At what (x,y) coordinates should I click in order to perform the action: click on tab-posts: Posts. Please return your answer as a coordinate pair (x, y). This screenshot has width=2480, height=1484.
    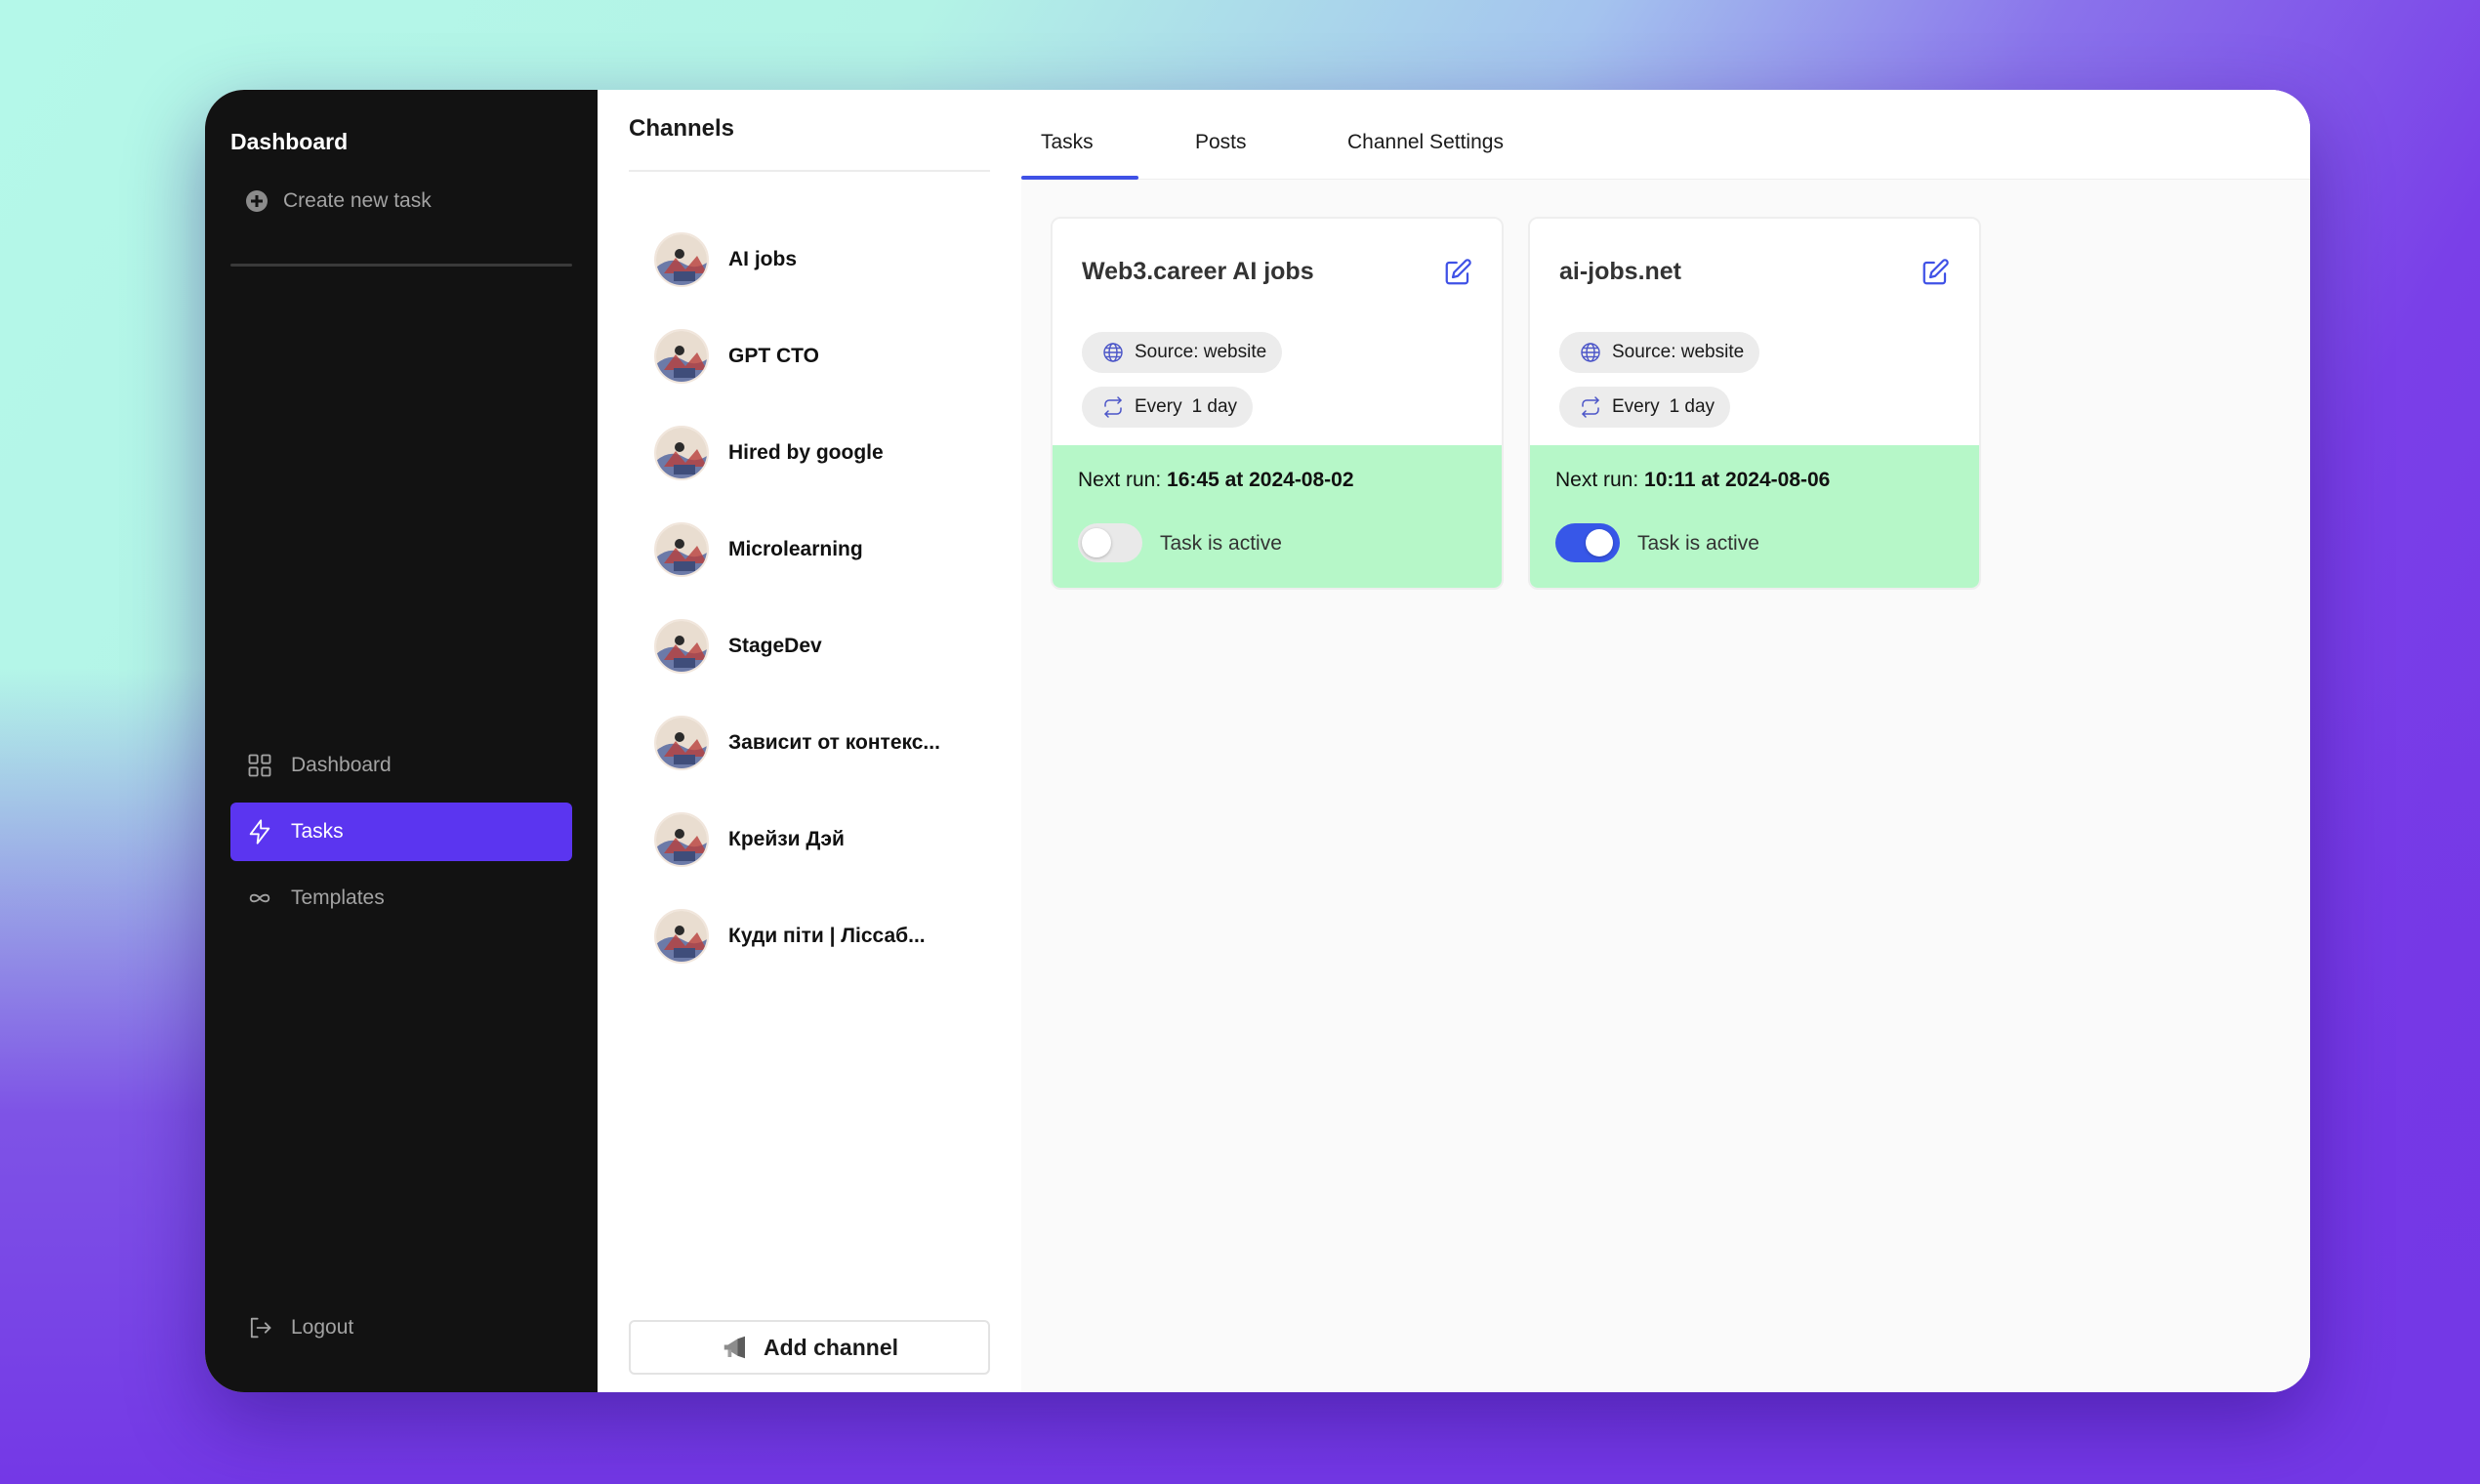
    Looking at the image, I should click on (1221, 143).